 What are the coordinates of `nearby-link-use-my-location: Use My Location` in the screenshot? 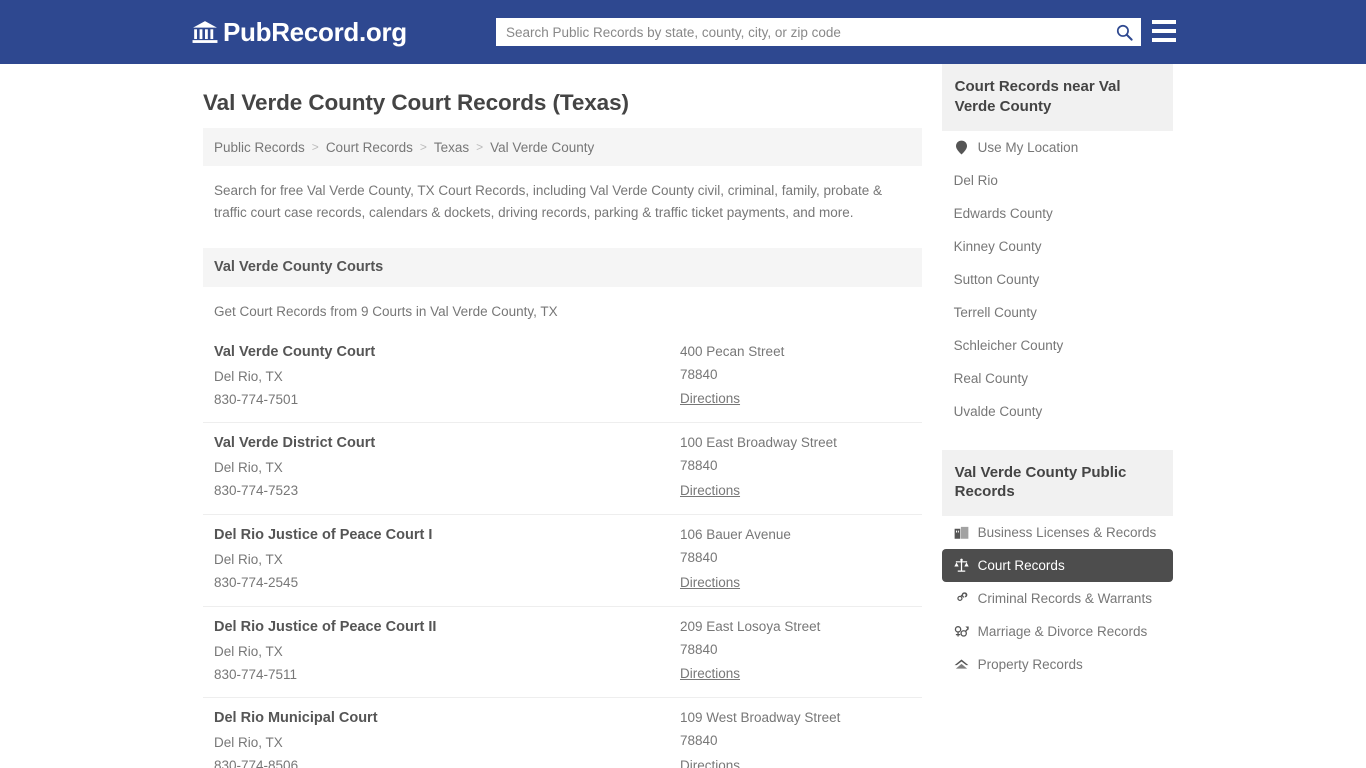 It's located at (1057, 147).